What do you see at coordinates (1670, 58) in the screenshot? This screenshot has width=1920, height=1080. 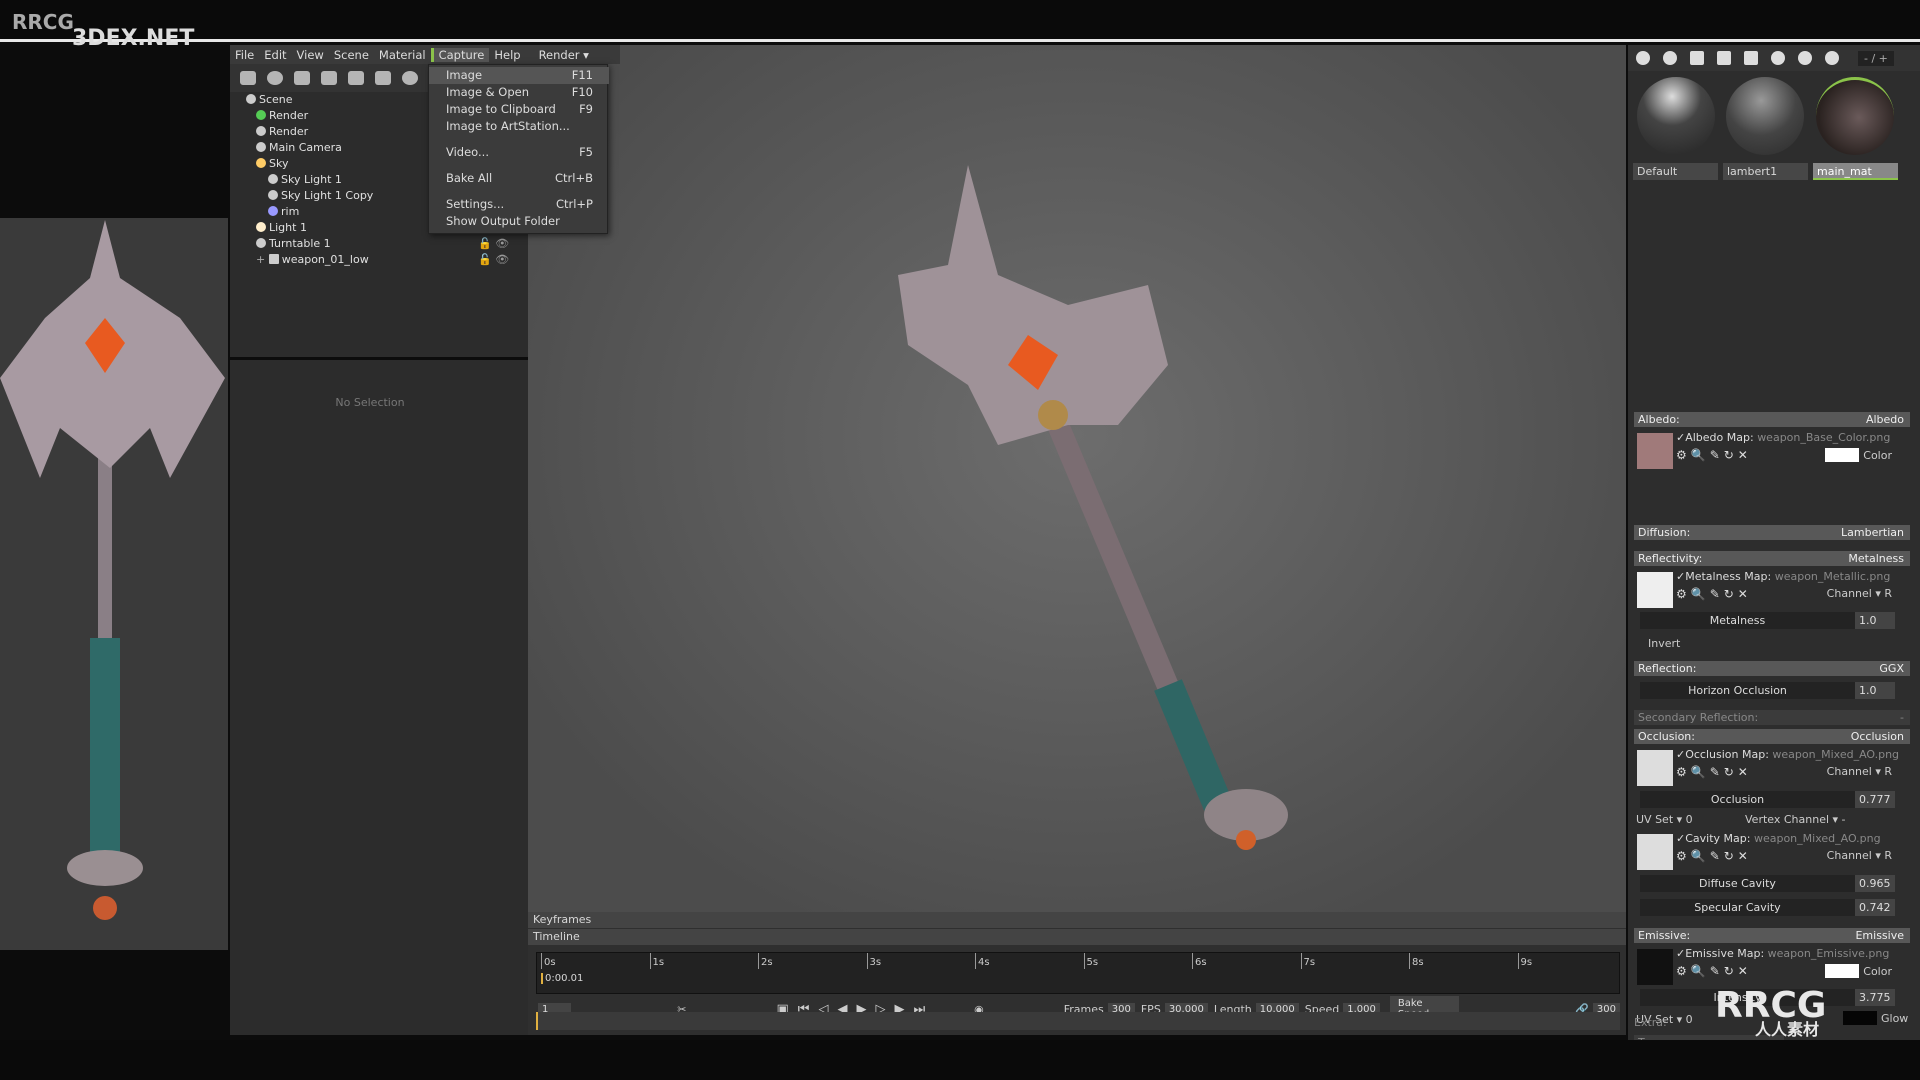 I see `duplicate-material-icon` at bounding box center [1670, 58].